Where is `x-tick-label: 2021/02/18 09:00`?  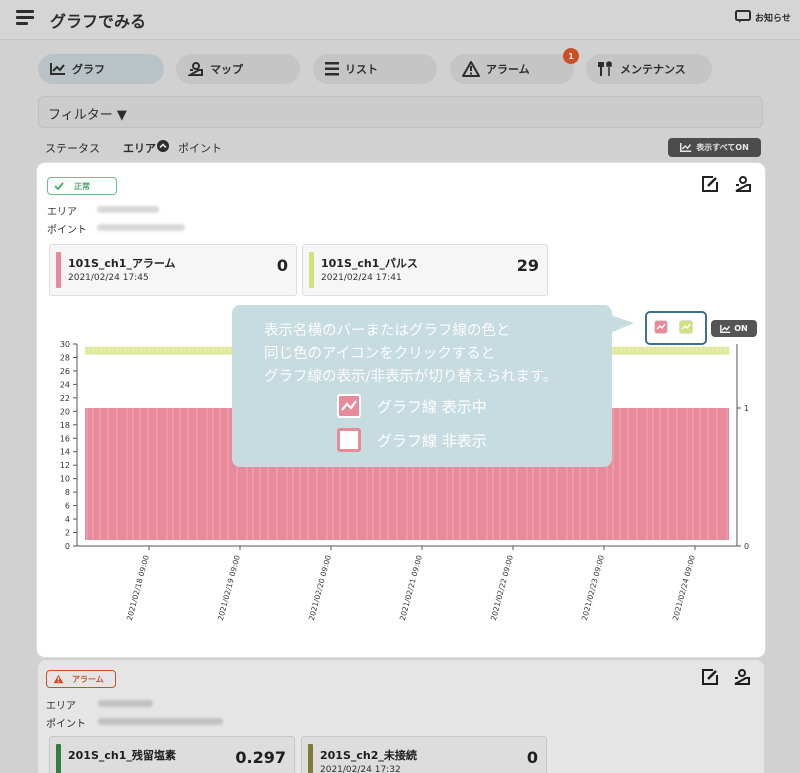
x-tick-label: 2021/02/18 09:00 is located at coordinates (138, 587).